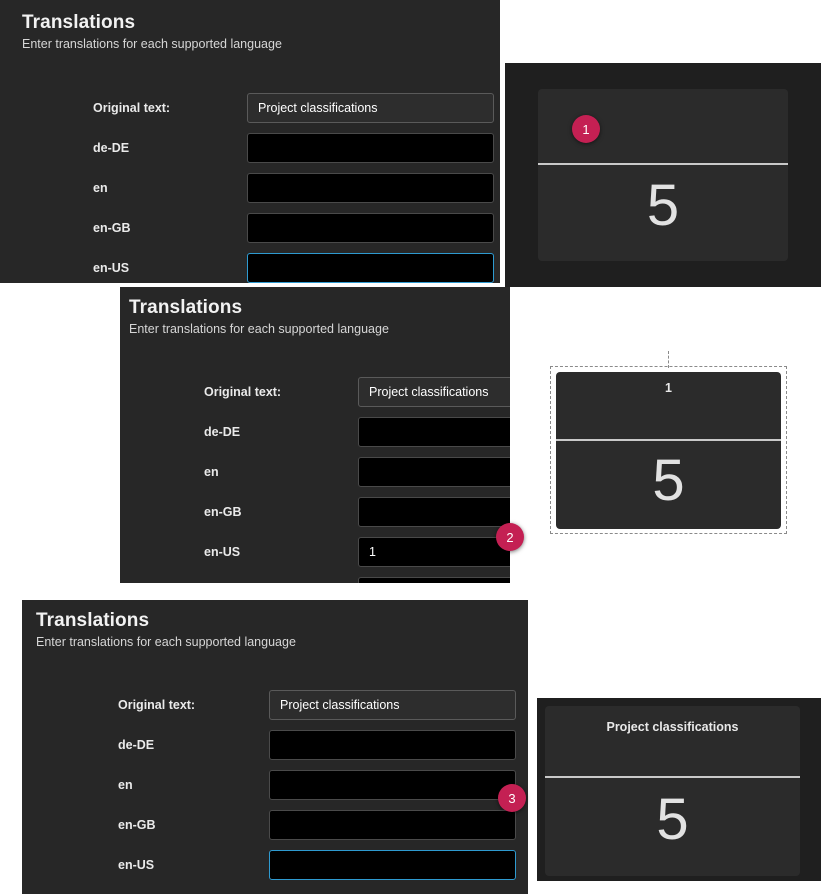  Describe the element at coordinates (434, 580) in the screenshot. I see `field-input-next-locale` at that location.